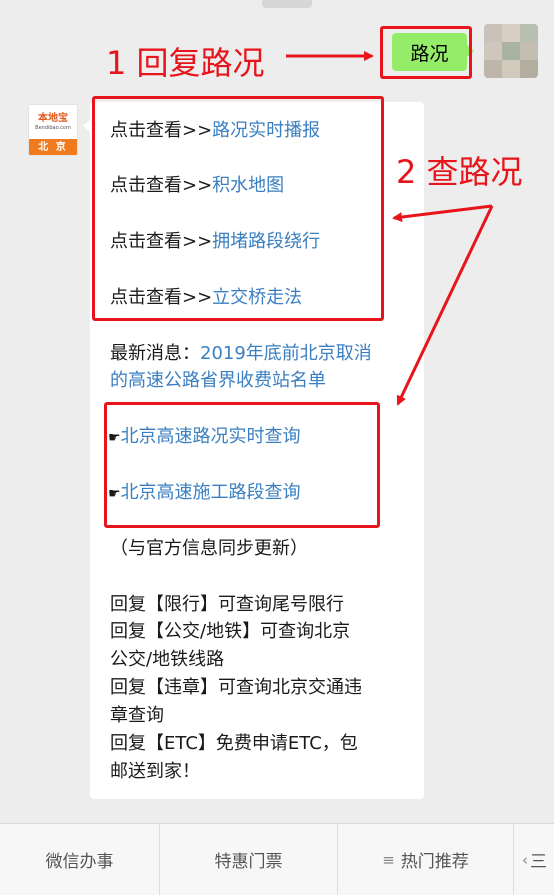 The width and height of the screenshot is (554, 895). What do you see at coordinates (442, 213) in the screenshot?
I see `arrow-to-links` at bounding box center [442, 213].